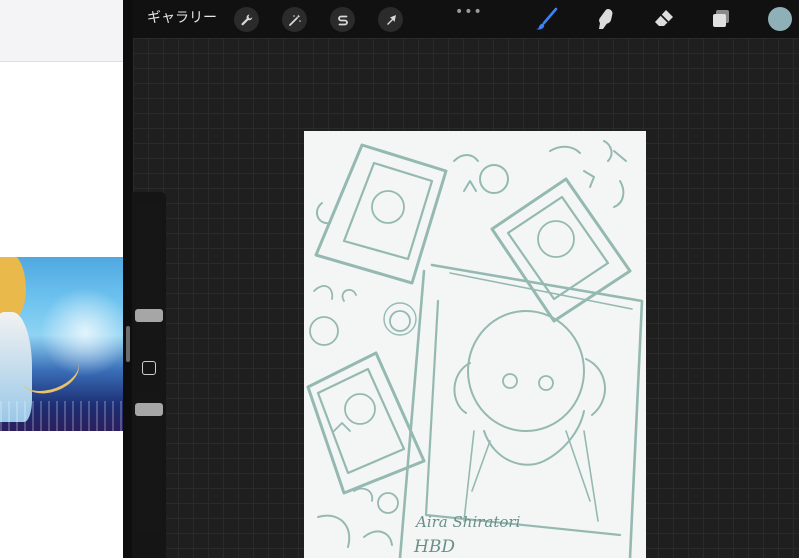 Image resolution: width=799 pixels, height=558 pixels. Describe the element at coordinates (526, 371) in the screenshot. I see `character-head-sketch` at that location.